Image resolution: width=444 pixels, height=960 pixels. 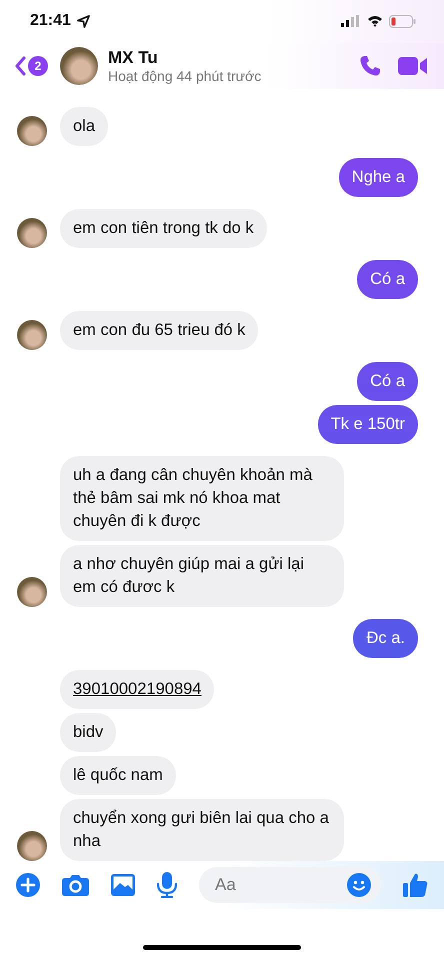 I want to click on message-bubble: Đc a., so click(x=385, y=638).